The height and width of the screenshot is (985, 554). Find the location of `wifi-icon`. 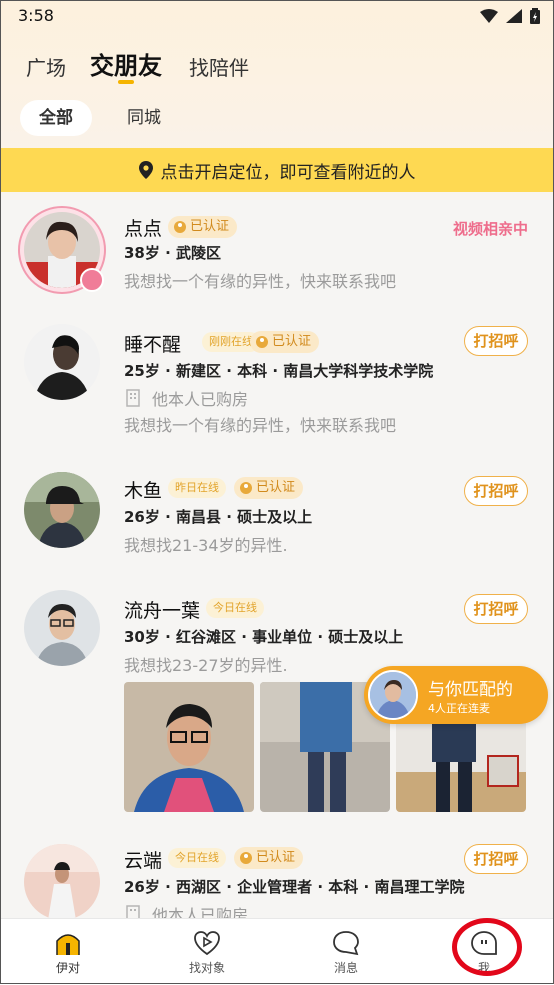

wifi-icon is located at coordinates (489, 16).